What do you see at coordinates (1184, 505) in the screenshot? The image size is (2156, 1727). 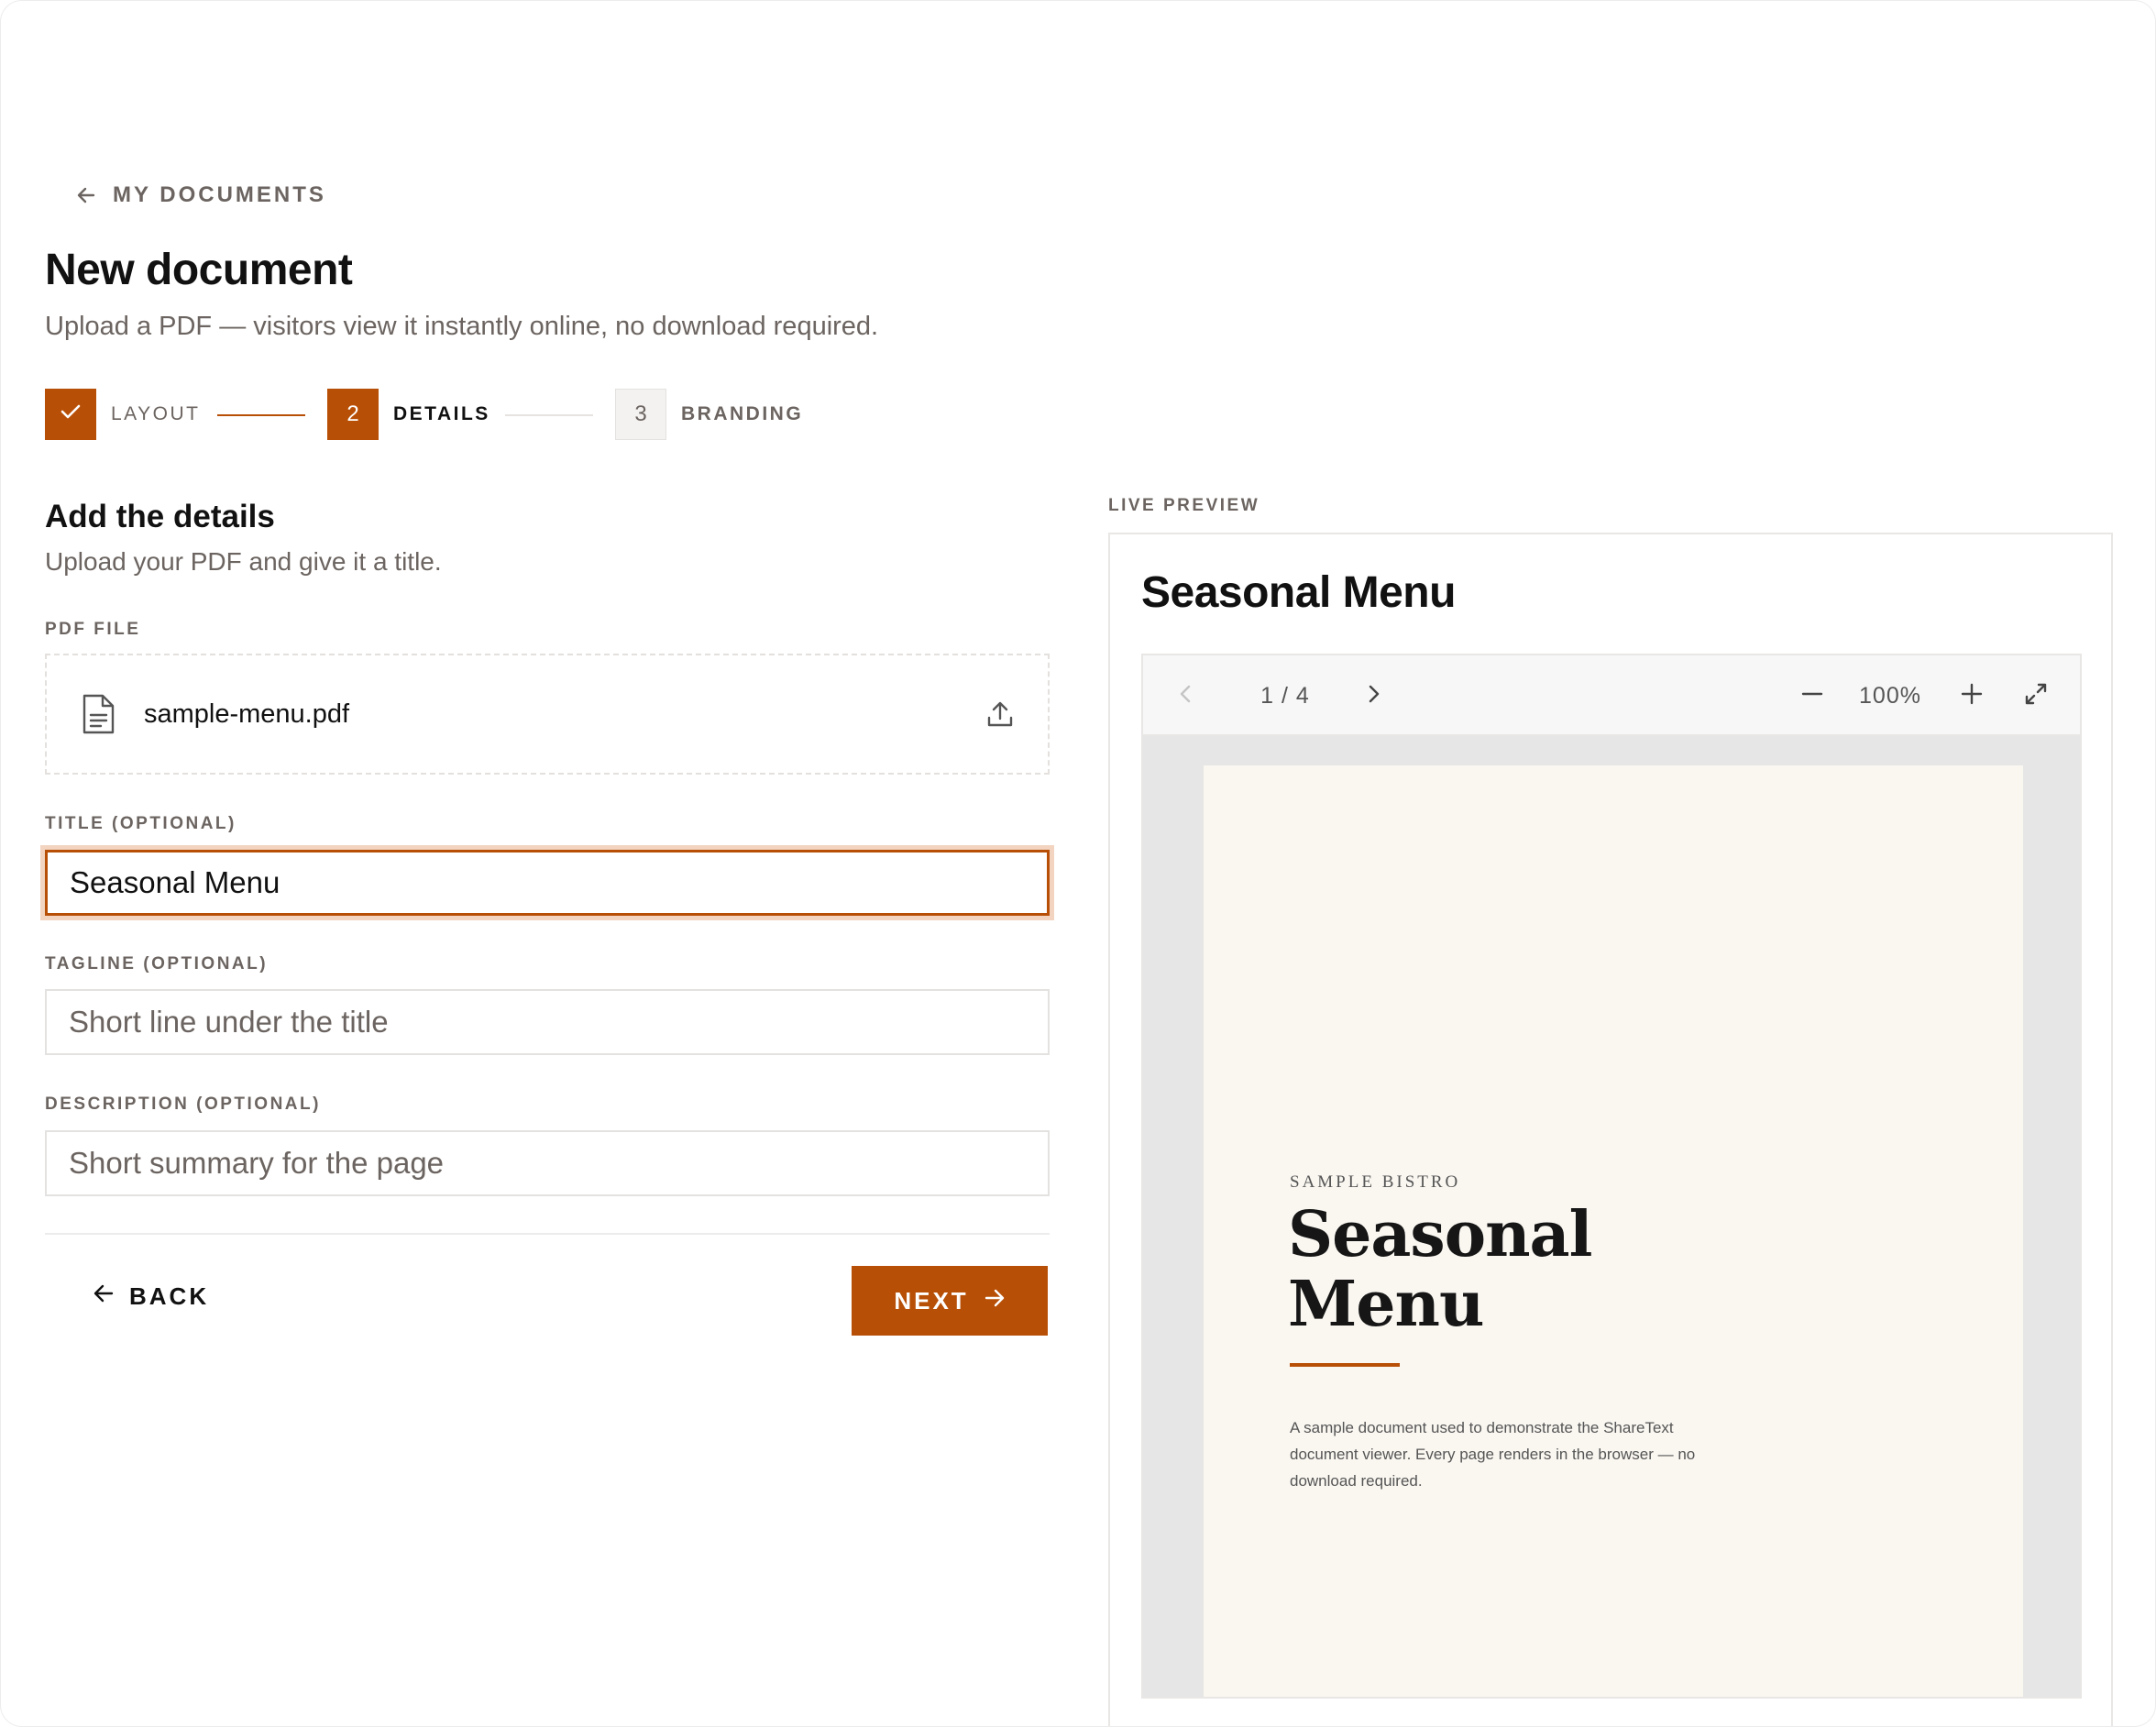 I see `live-preview-label: LIVE PREVIEW` at bounding box center [1184, 505].